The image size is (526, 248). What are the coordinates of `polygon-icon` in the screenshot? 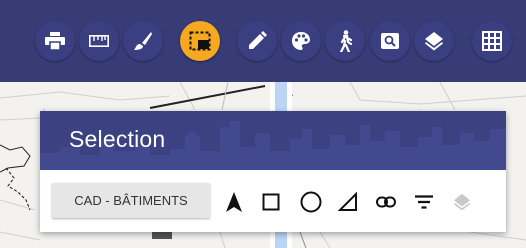 It's located at (347, 201).